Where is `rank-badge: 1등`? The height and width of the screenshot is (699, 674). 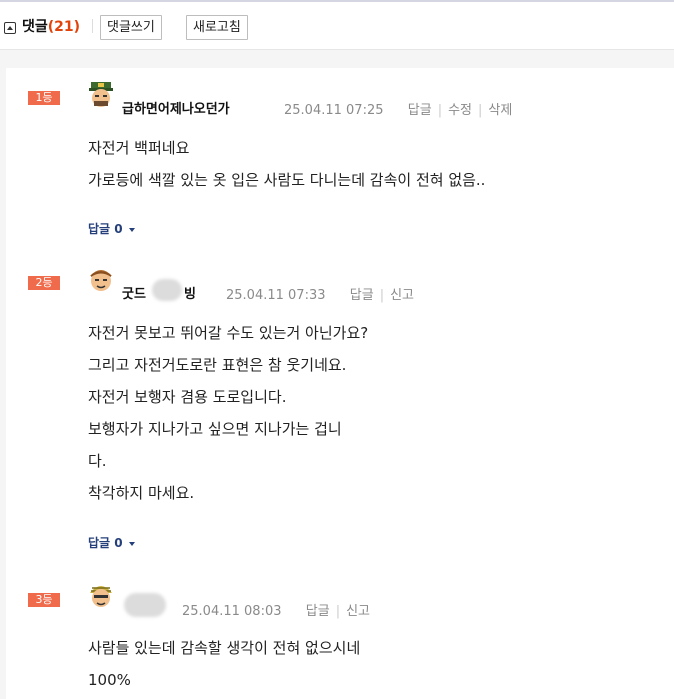
rank-badge: 1등 is located at coordinates (44, 98).